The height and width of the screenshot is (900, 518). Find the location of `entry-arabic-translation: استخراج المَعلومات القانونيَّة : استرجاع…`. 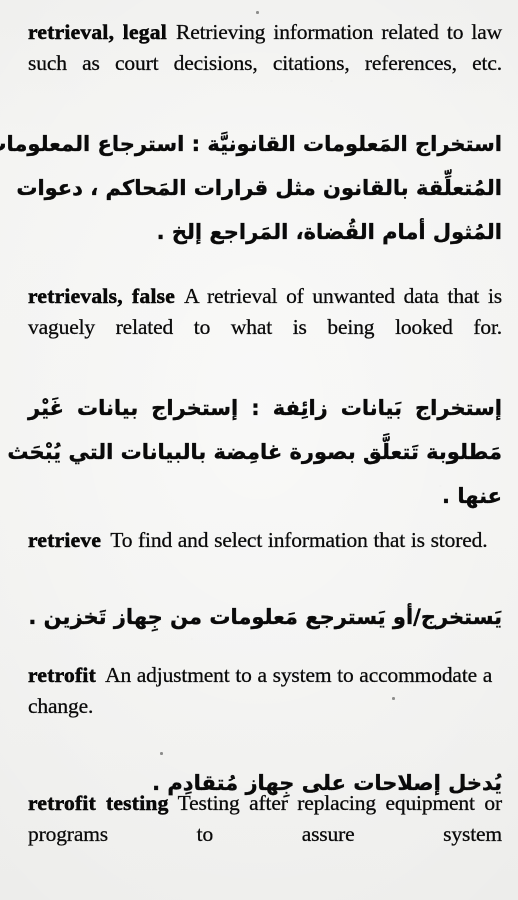

entry-arabic-translation: استخراج المَعلومات القانونيَّة : استرجاع… is located at coordinates (251, 188).